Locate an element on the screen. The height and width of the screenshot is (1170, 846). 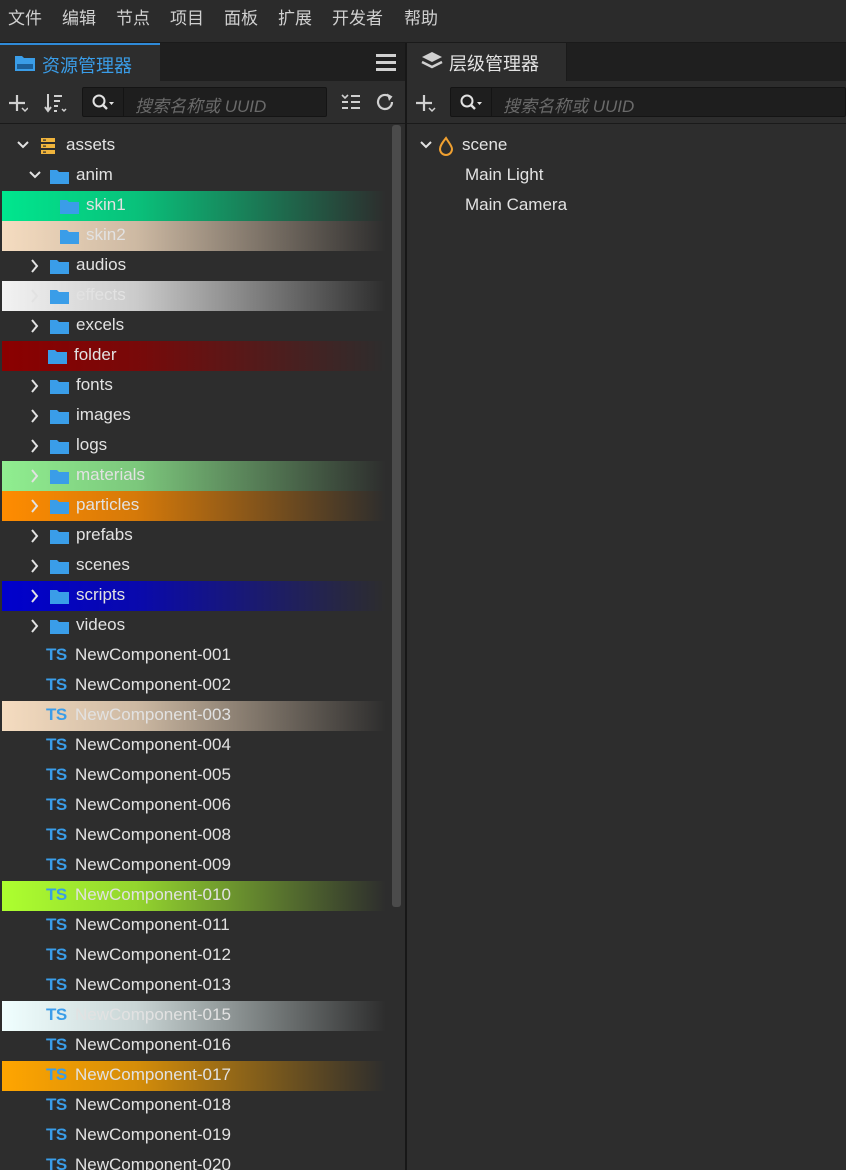
asset-item-folder: effects is located at coordinates (194, 296).